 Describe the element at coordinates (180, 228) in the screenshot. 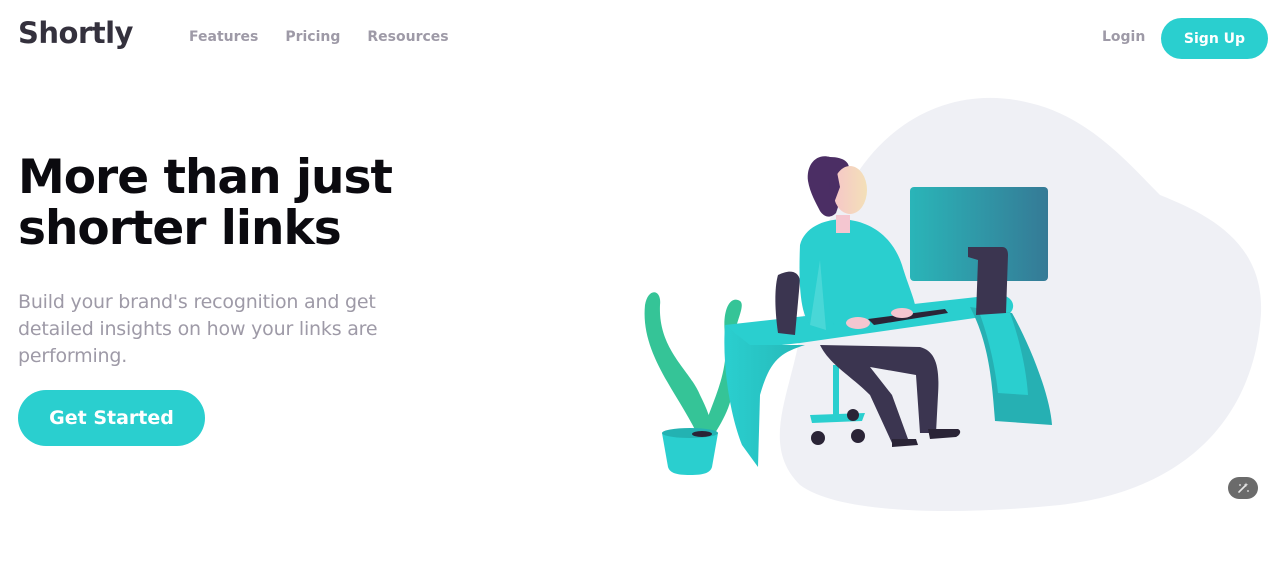

I see `hero-title-line-2: shorter links` at that location.